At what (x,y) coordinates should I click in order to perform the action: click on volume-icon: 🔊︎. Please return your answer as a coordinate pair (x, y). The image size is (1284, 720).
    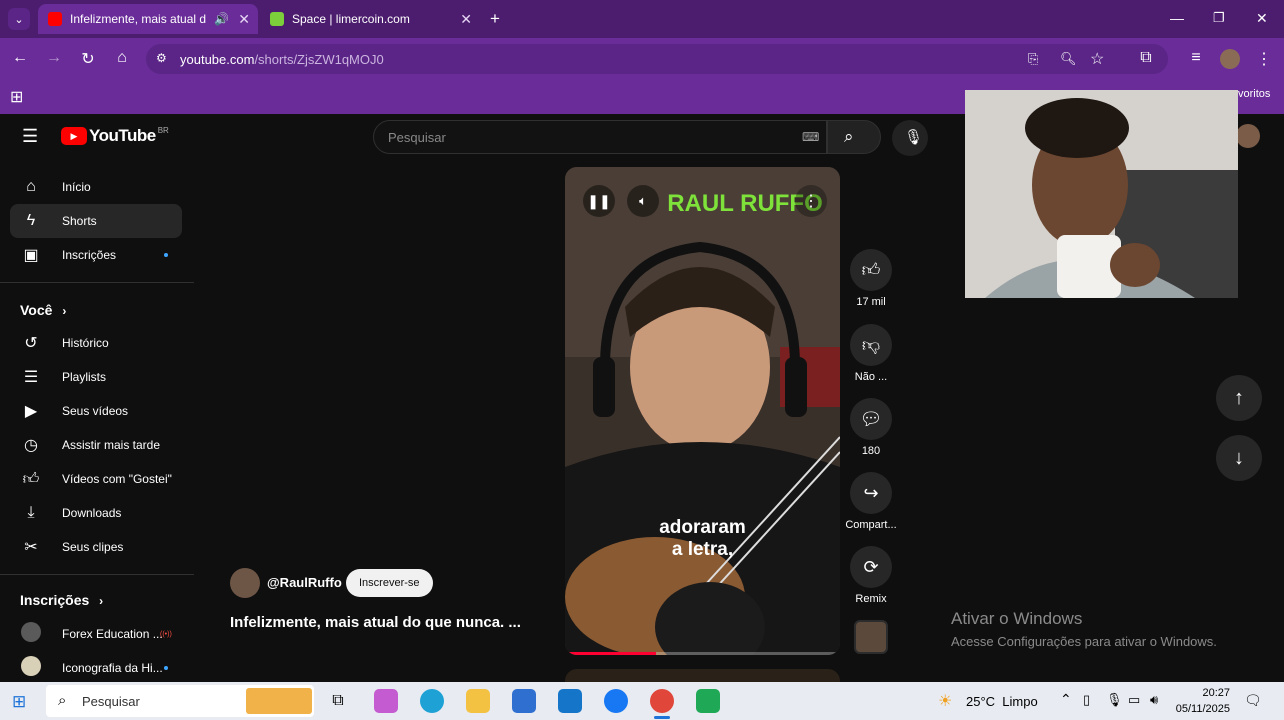
    Looking at the image, I should click on (1154, 700).